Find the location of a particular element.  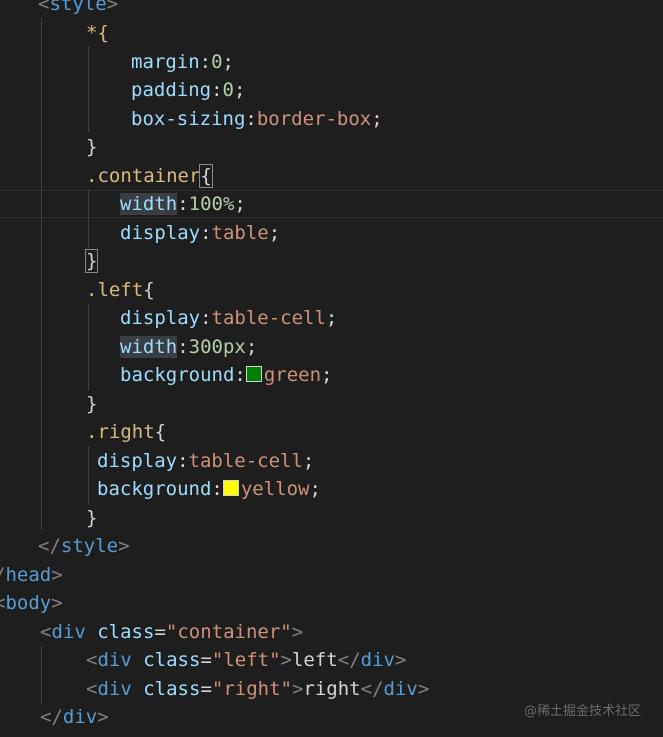

code-line: <body> is located at coordinates (31, 603).